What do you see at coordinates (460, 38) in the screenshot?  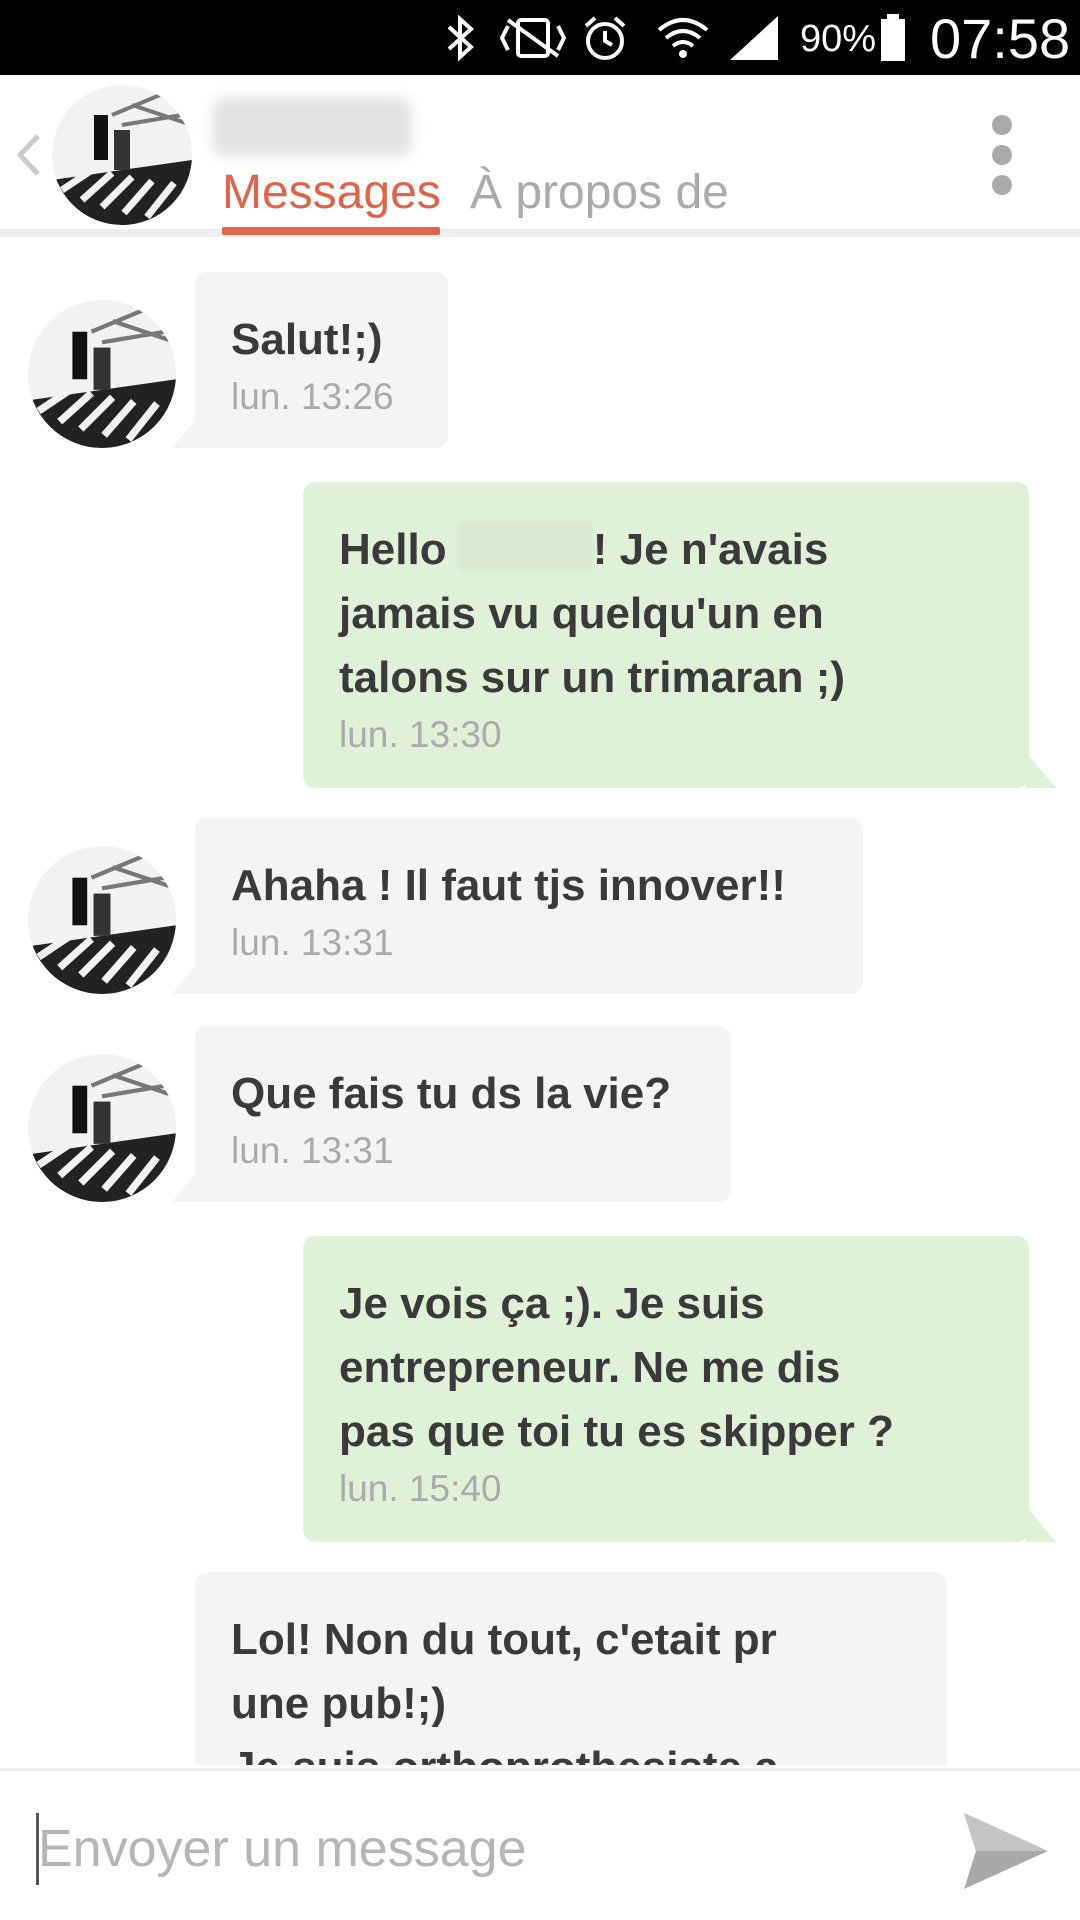 I see `bluetooth-icon` at bounding box center [460, 38].